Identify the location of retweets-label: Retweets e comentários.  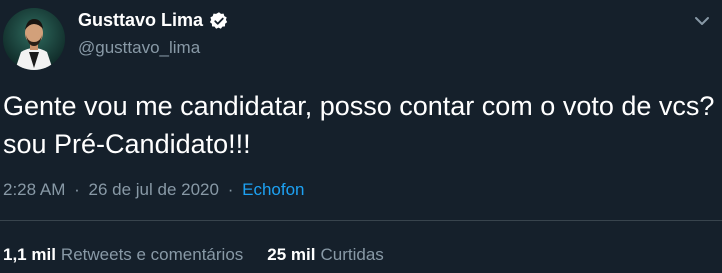
(152, 254).